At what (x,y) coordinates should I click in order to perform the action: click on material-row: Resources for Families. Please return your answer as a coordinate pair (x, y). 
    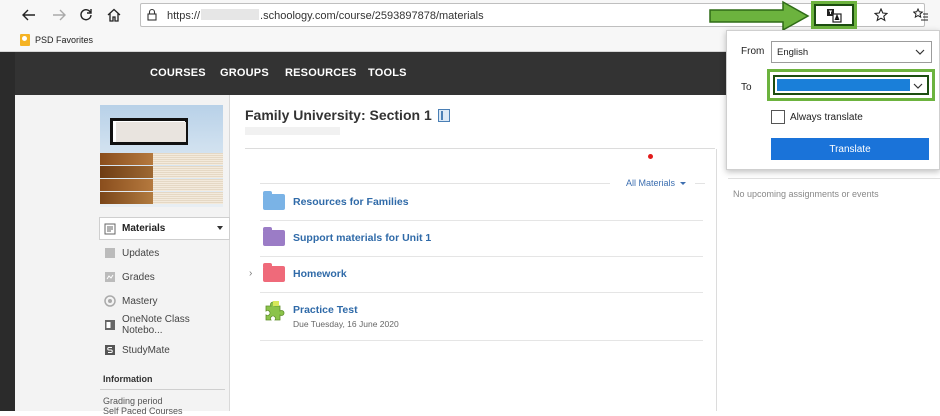
    Looking at the image, I should click on (481, 203).